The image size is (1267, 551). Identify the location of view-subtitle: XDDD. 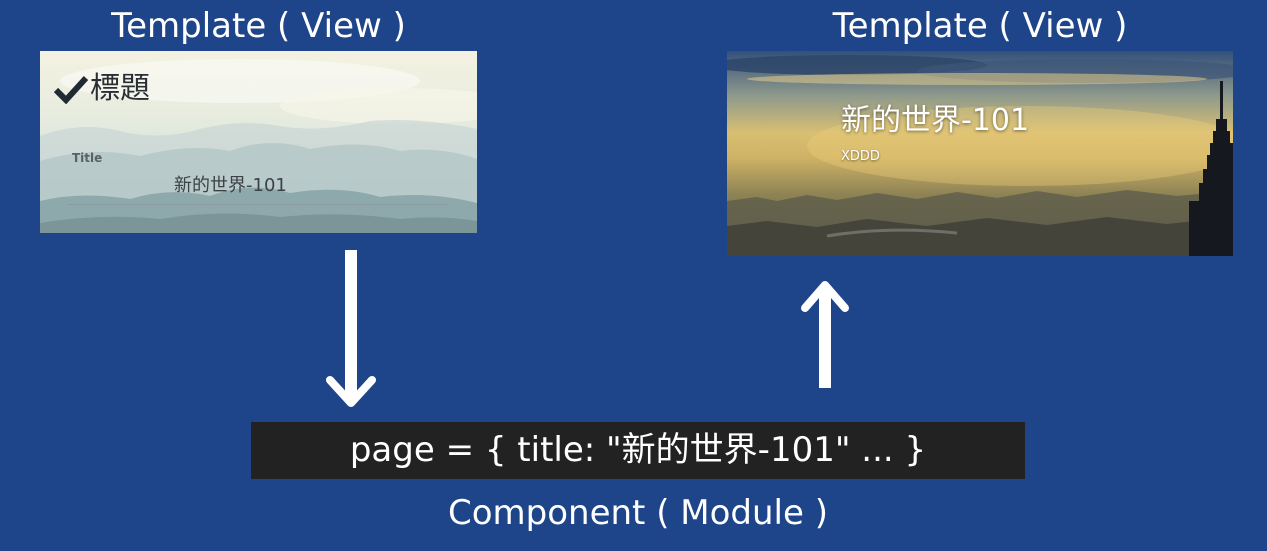
(860, 156).